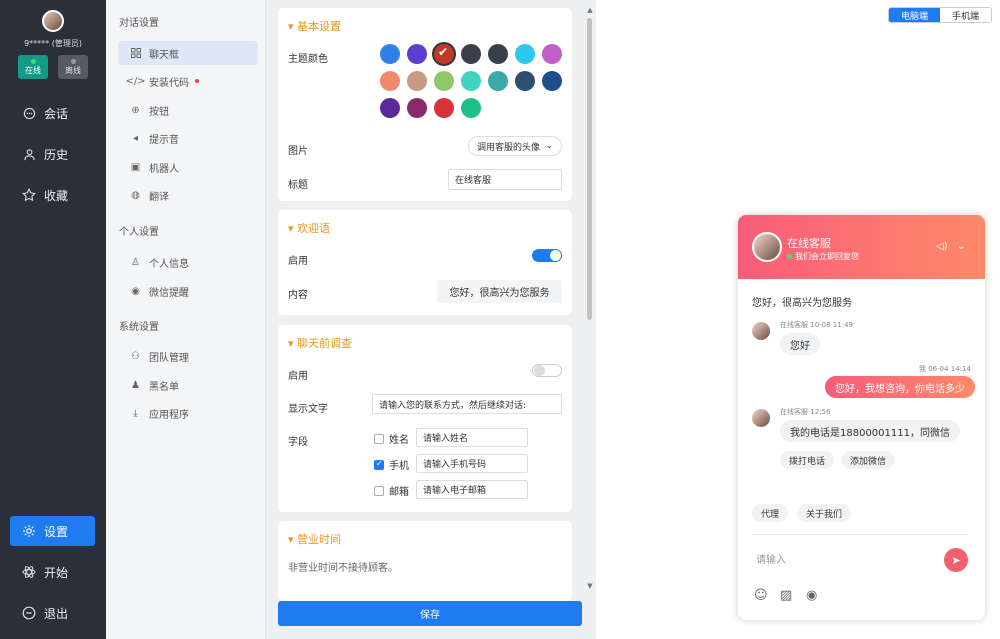 The image size is (1000, 639). Describe the element at coordinates (164, 387) in the screenshot. I see `submenu-label-blacklist: 黑名单` at that location.